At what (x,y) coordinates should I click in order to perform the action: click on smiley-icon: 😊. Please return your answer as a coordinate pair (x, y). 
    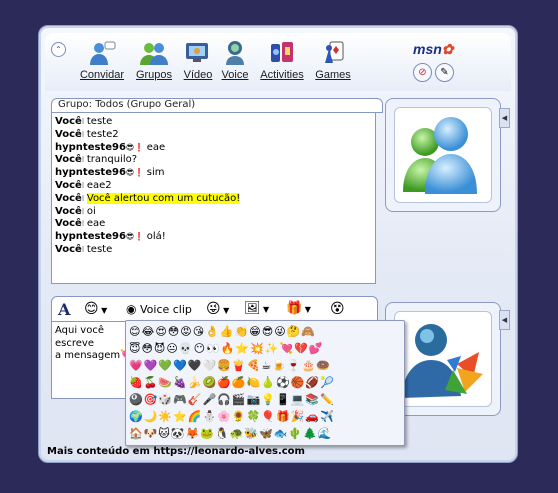
    Looking at the image, I should click on (91, 309).